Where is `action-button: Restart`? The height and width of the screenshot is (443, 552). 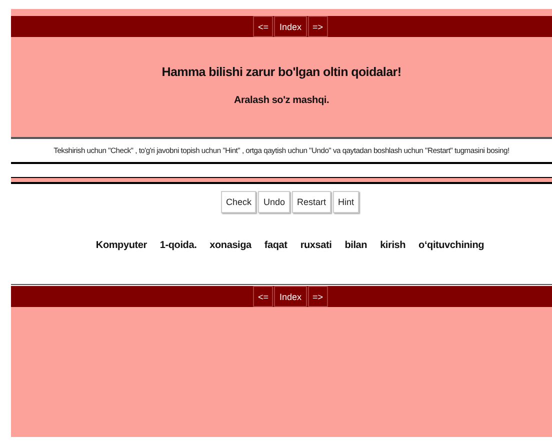 action-button: Restart is located at coordinates (312, 202).